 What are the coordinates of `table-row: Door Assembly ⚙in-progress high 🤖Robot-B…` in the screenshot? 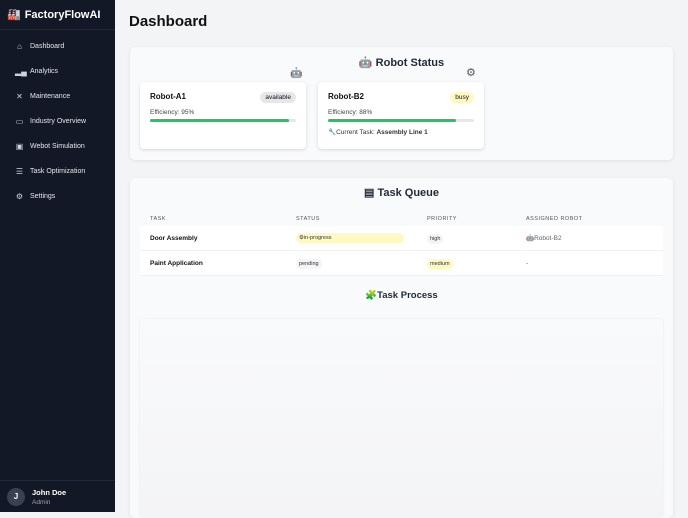 It's located at (401, 238).